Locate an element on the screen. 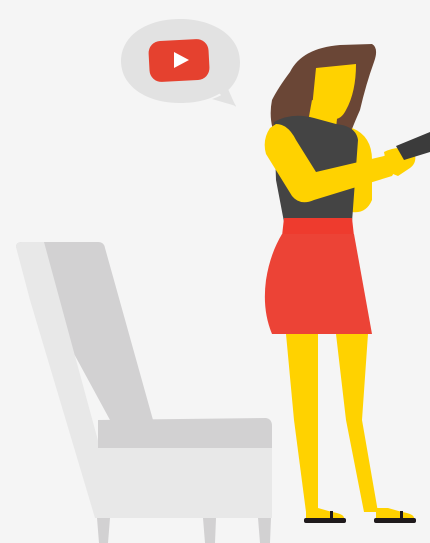 The width and height of the screenshot is (430, 543). shoe-right is located at coordinates (395, 520).